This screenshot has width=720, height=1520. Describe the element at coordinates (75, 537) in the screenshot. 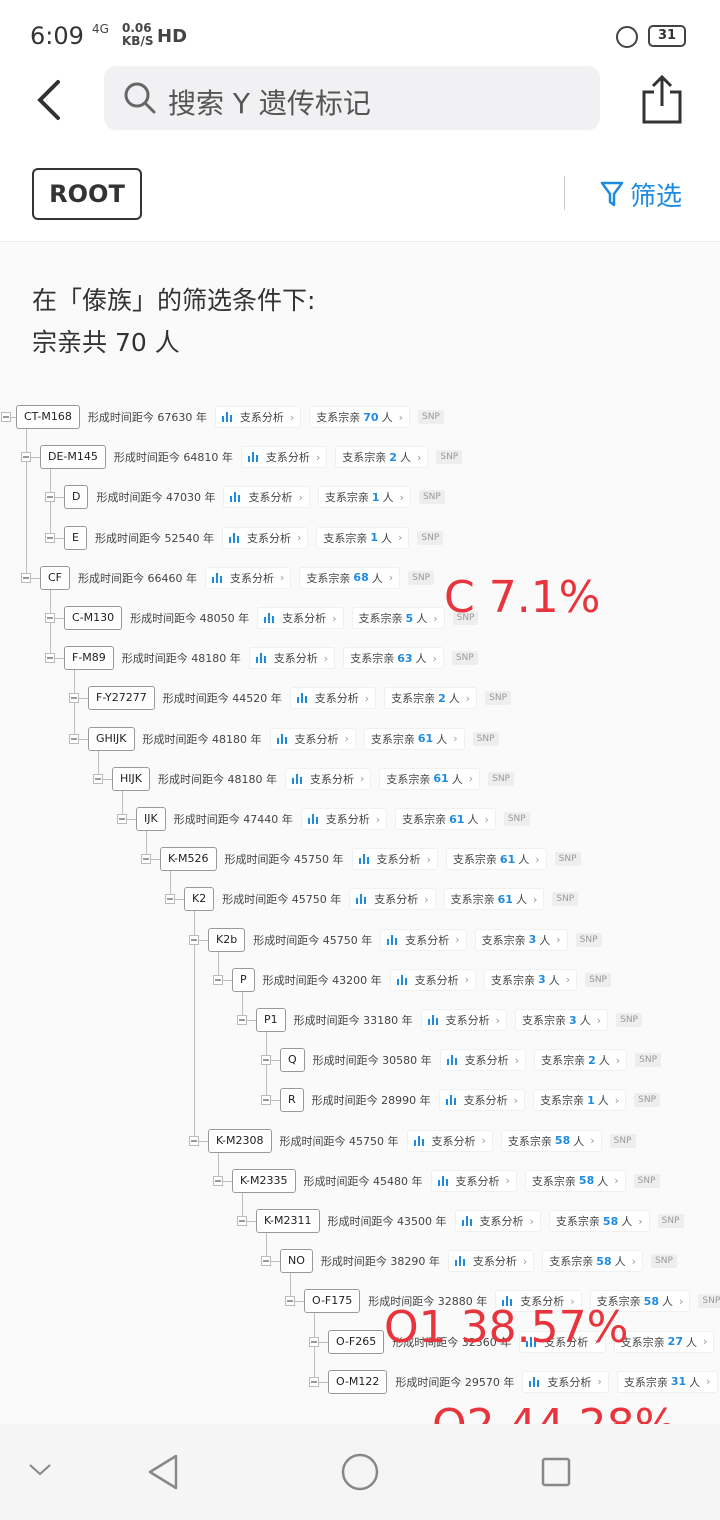

I see `haplogroup-name: E` at that location.